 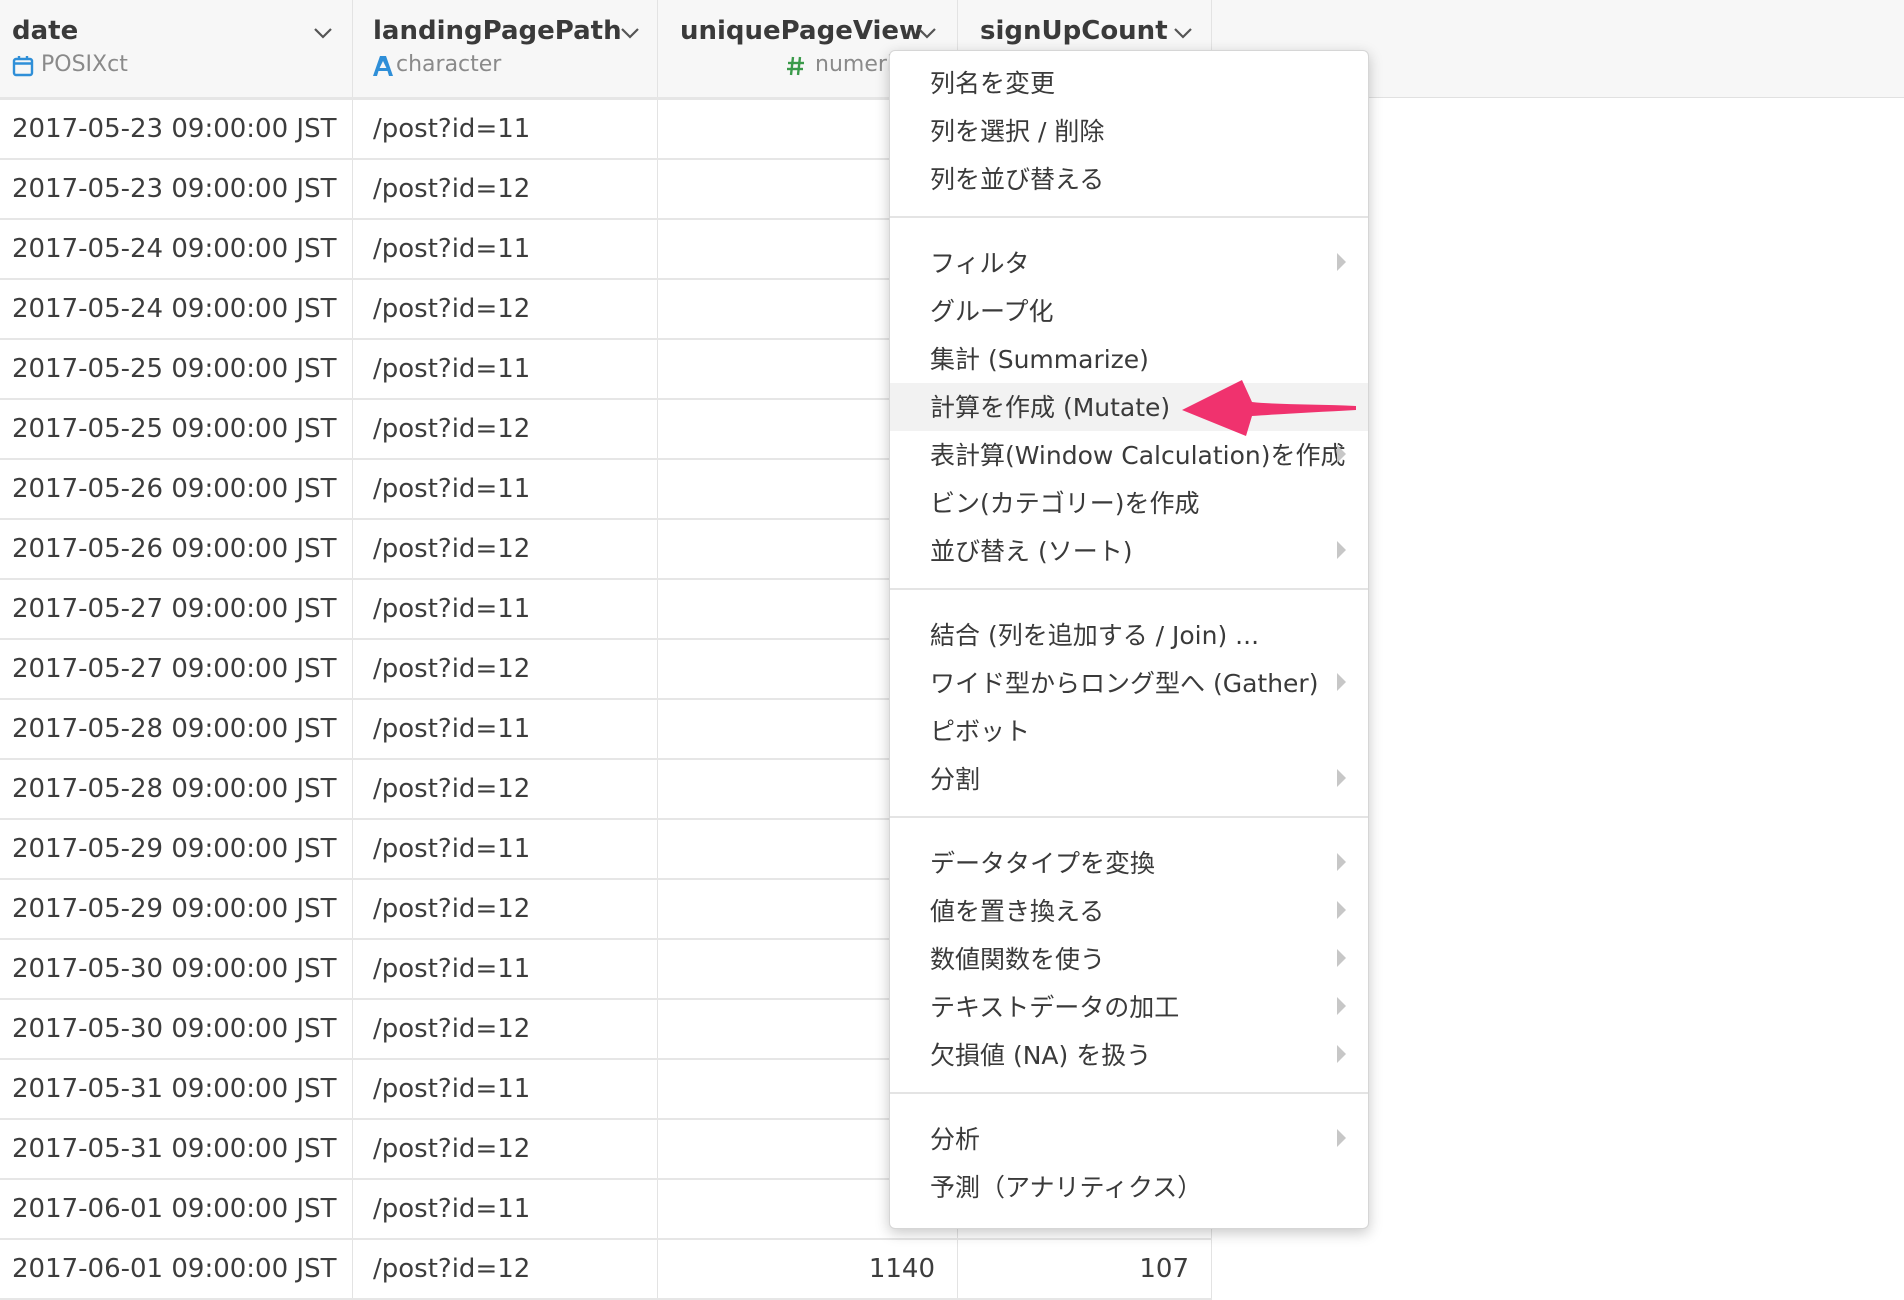 I want to click on column-name: date, so click(x=45, y=31).